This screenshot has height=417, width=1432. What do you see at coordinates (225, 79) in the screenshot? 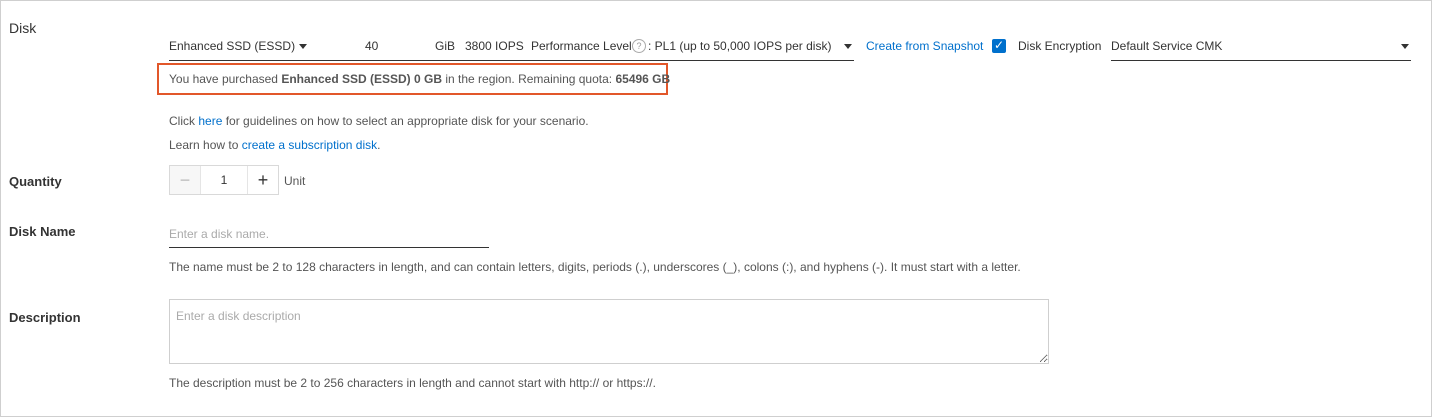
I see `quota-prefix: You have purchased` at bounding box center [225, 79].